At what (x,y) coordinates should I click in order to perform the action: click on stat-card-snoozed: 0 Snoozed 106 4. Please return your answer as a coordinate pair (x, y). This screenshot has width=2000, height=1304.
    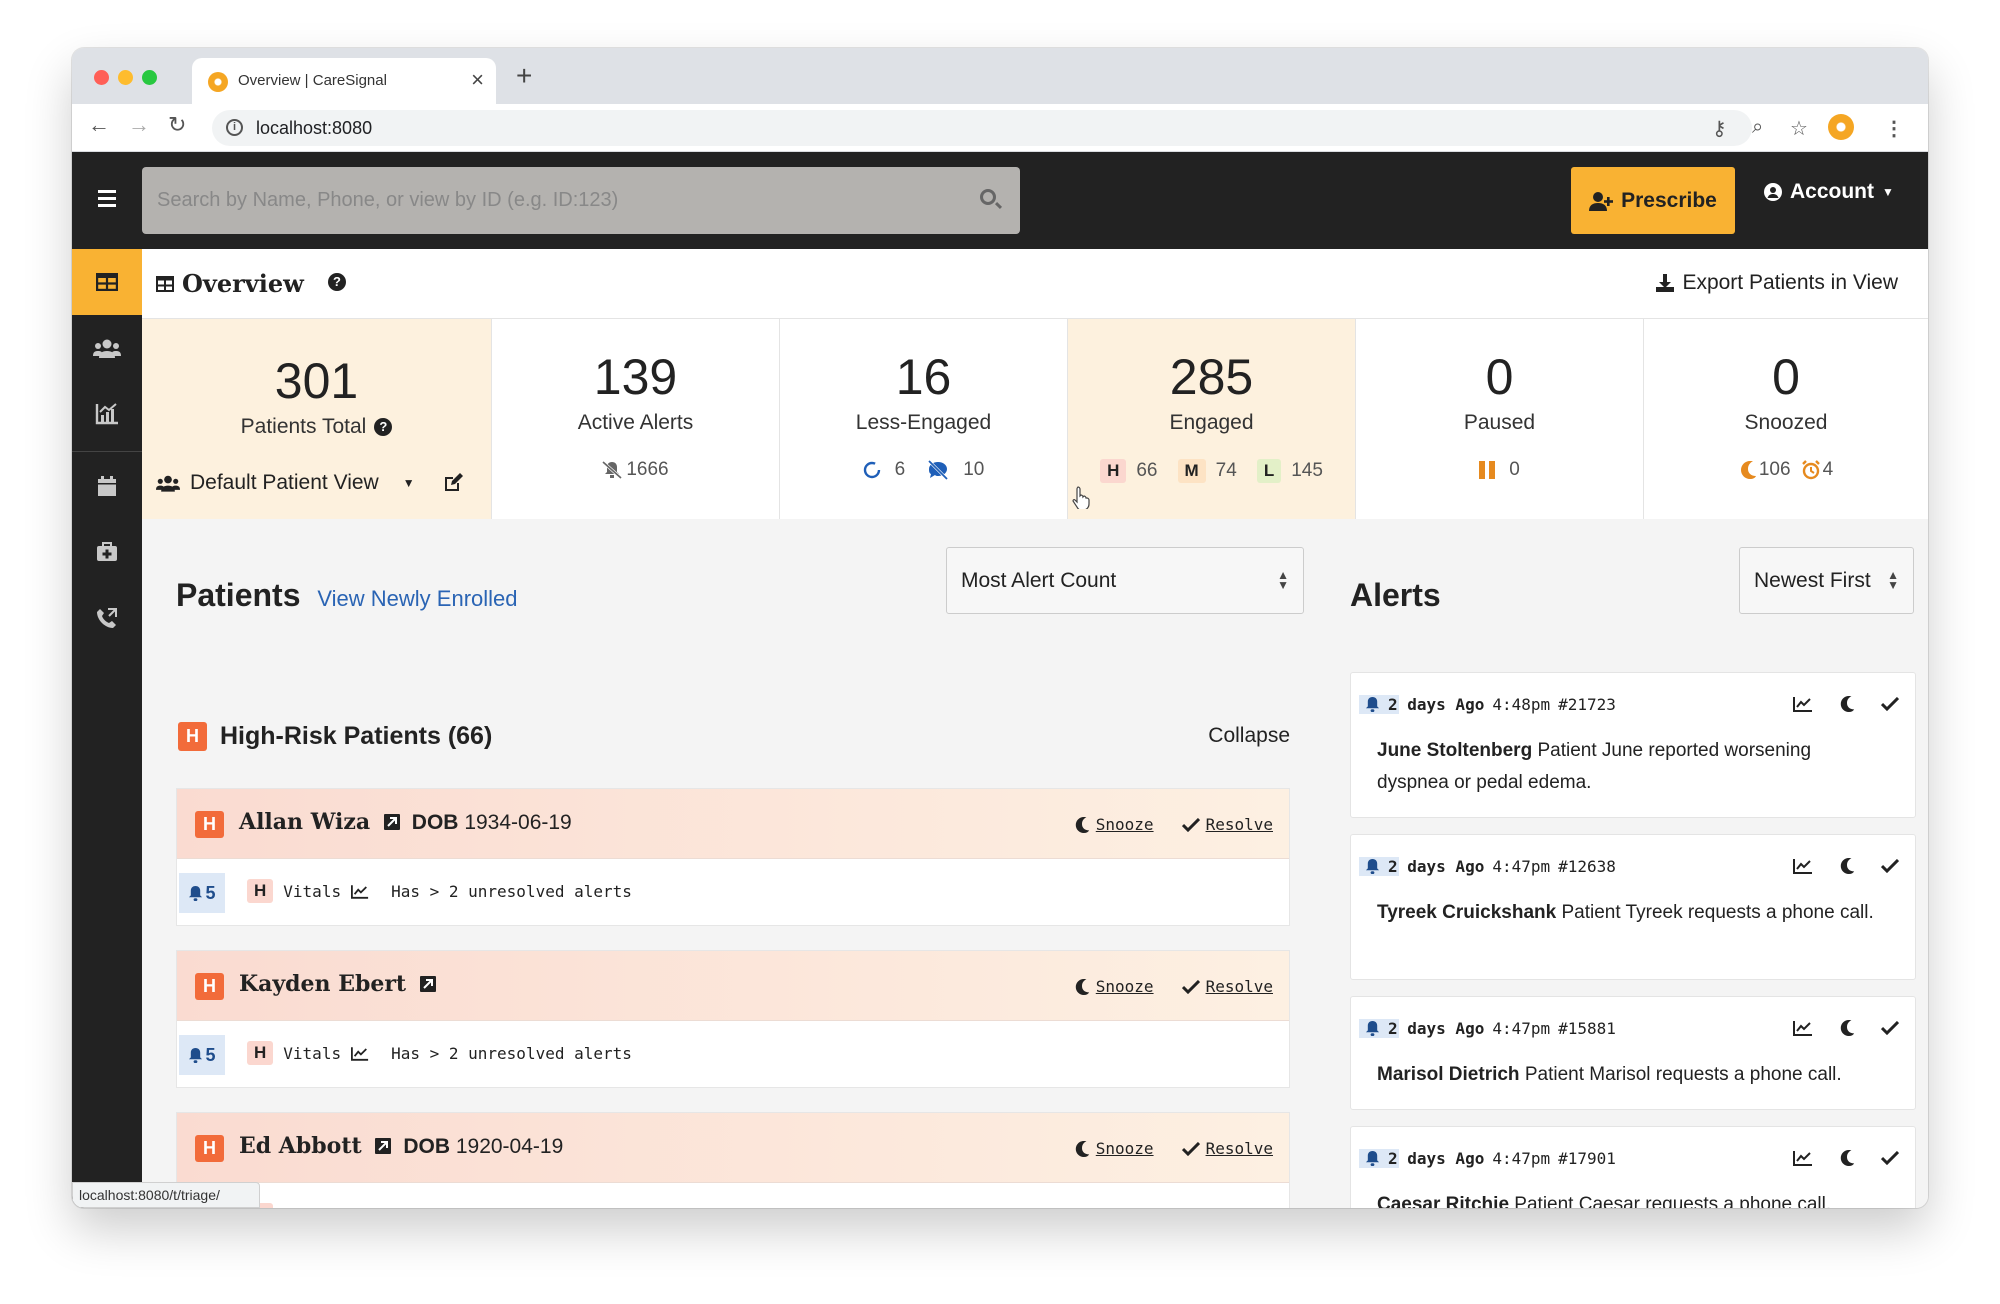
    Looking at the image, I should click on (1786, 419).